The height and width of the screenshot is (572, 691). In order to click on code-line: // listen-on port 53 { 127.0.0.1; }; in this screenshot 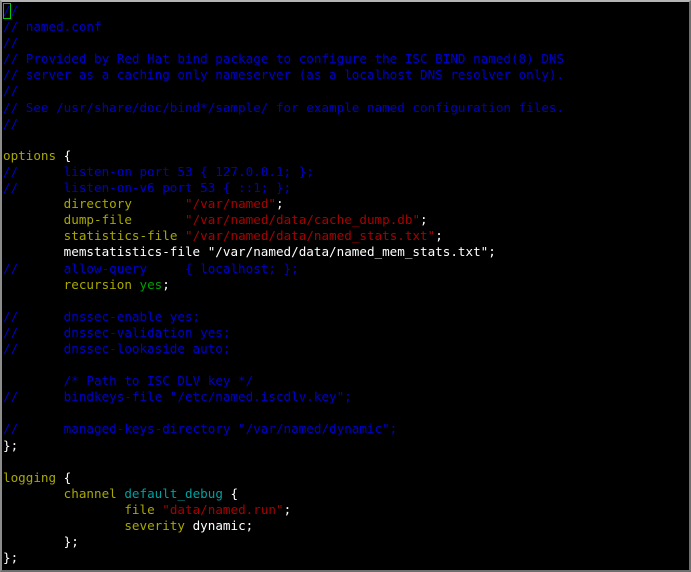, I will do `click(346, 172)`.